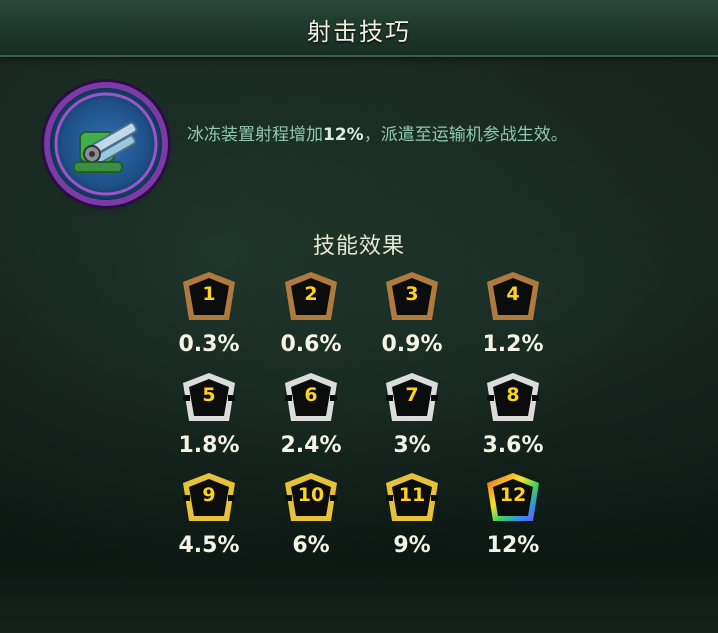 Image resolution: width=718 pixels, height=633 pixels. Describe the element at coordinates (412, 445) in the screenshot. I see `level-value: 3%` at that location.